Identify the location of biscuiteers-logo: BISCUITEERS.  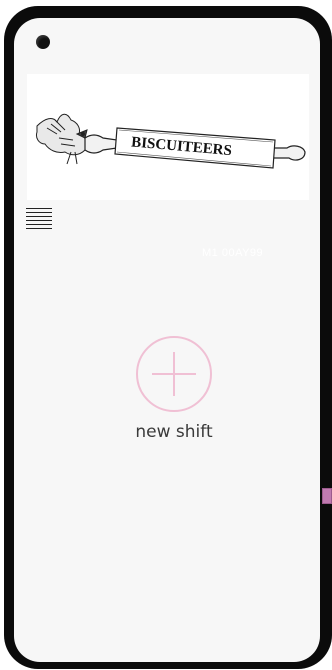
(171, 141).